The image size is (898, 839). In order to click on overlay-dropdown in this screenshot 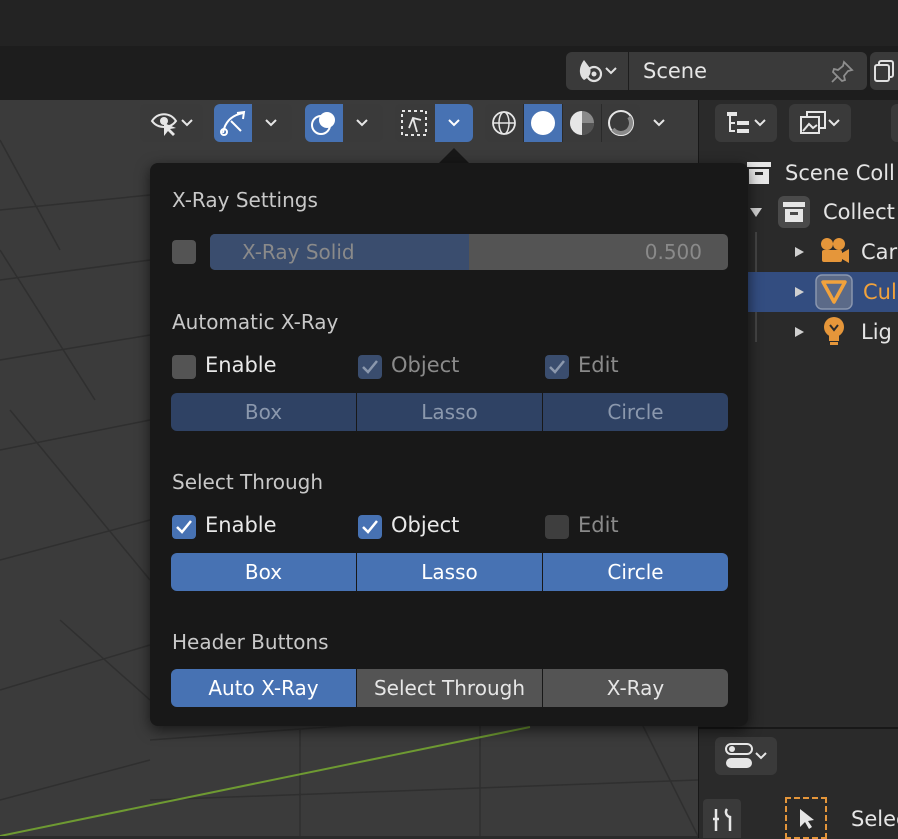, I will do `click(344, 123)`.